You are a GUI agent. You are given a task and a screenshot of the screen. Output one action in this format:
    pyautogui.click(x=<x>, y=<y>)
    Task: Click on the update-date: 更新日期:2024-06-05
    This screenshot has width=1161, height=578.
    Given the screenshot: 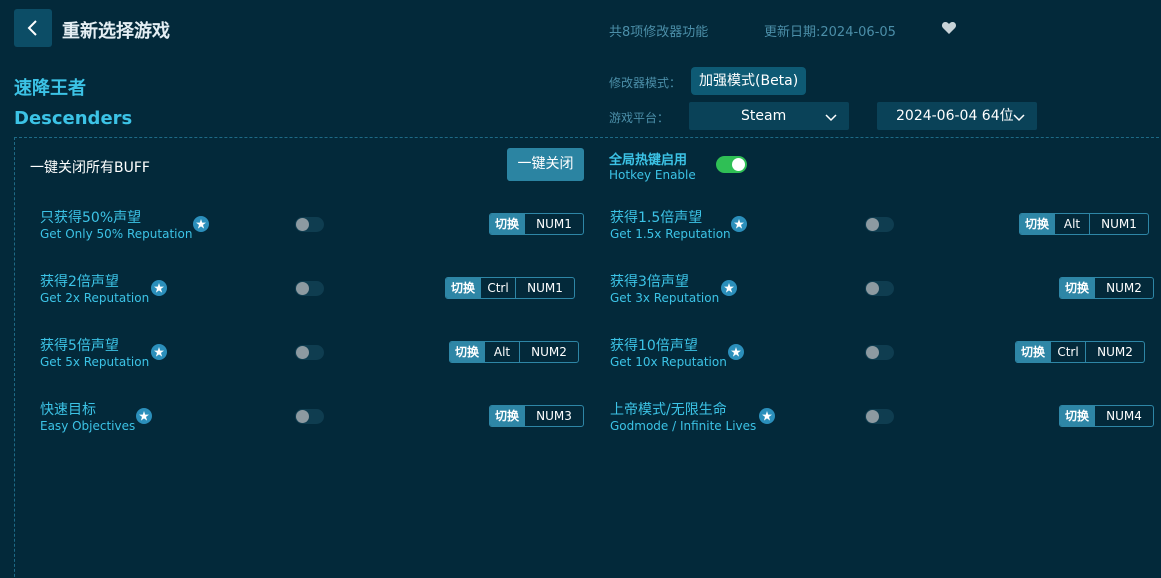 What is the action you would take?
    pyautogui.click(x=830, y=32)
    